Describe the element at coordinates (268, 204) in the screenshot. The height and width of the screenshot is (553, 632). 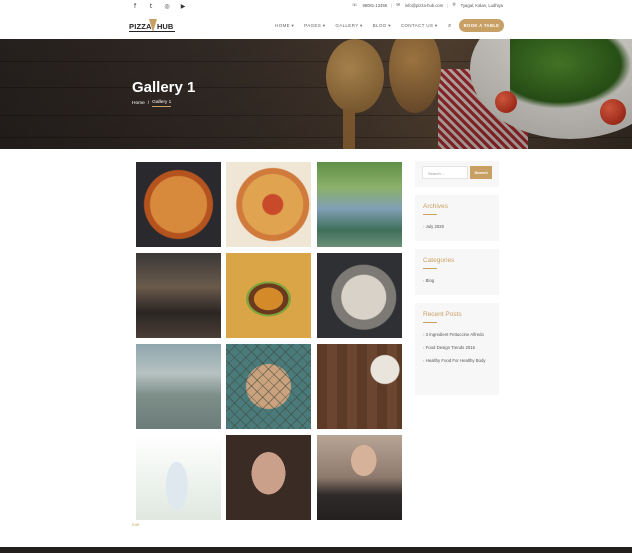
I see `gallery-image-flatbread` at that location.